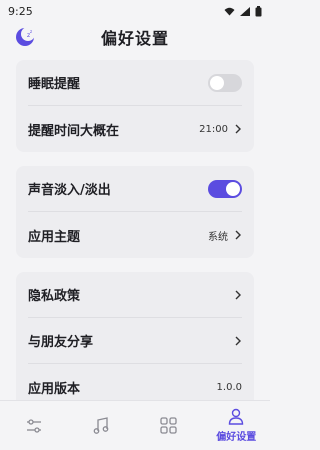 The image size is (320, 450). I want to click on reminder-time-right: 21:00, so click(220, 129).